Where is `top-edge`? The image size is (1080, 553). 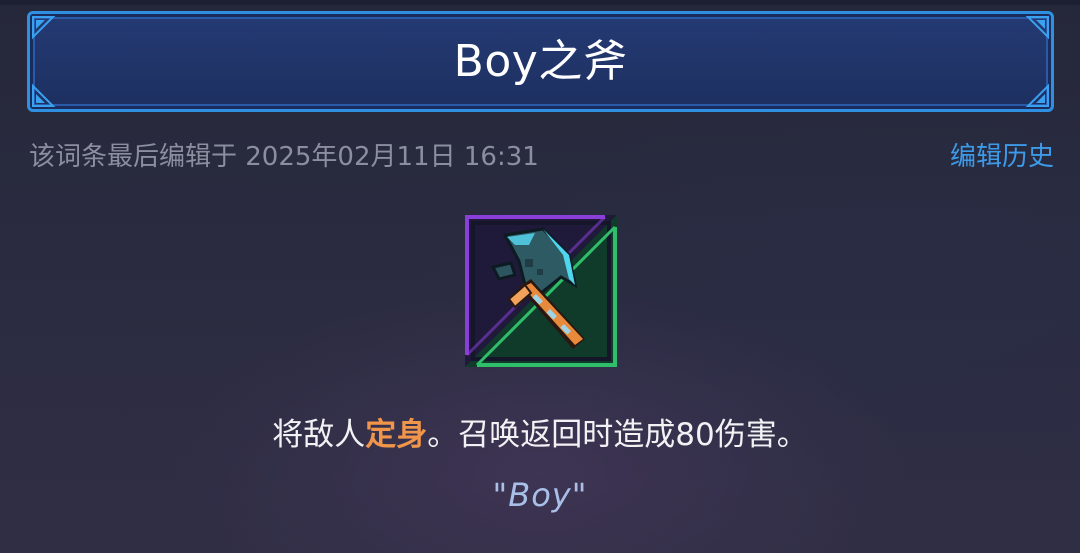 top-edge is located at coordinates (540, 2).